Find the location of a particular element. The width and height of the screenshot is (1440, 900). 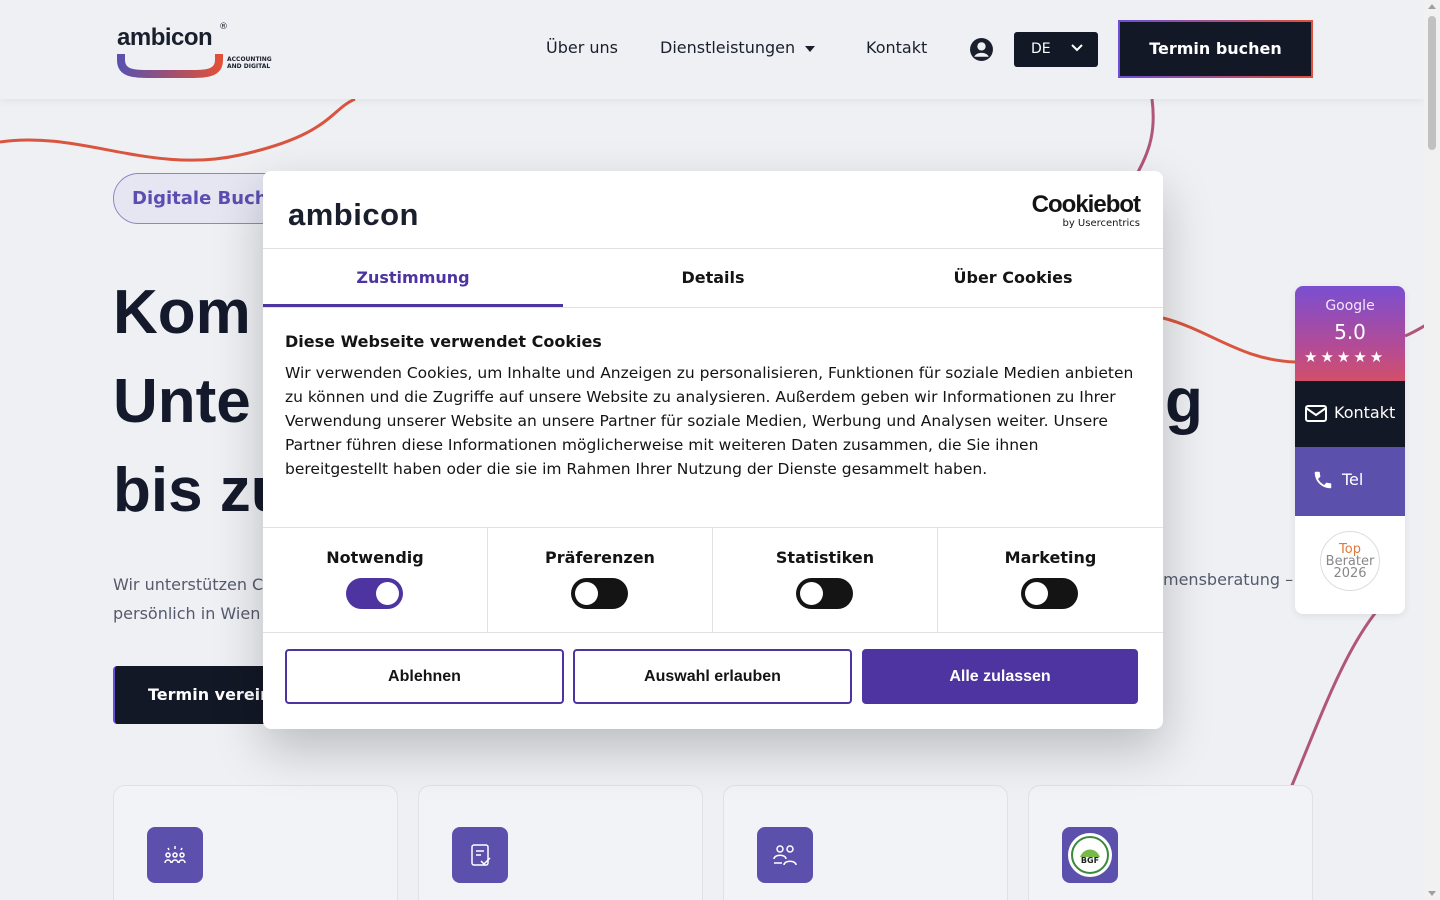

tab-about-cookies: Über Cookies is located at coordinates (1013, 278).